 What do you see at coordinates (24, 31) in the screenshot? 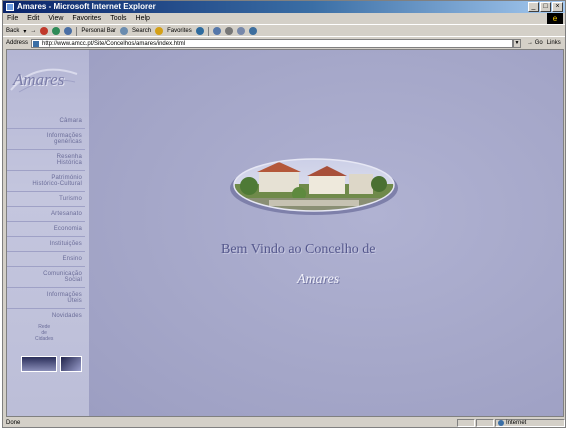
I see `back-dropdown-icon: ▾` at bounding box center [24, 31].